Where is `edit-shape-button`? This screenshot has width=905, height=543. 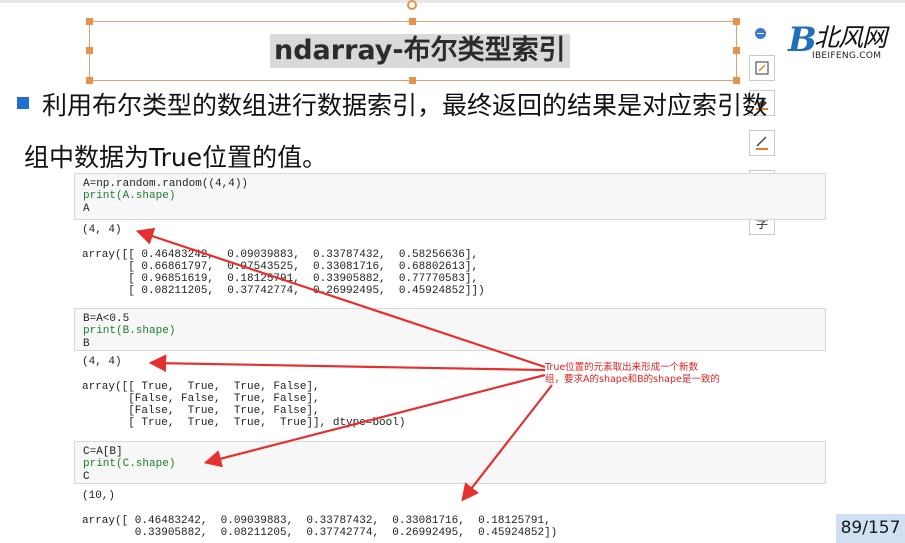 edit-shape-button is located at coordinates (762, 68).